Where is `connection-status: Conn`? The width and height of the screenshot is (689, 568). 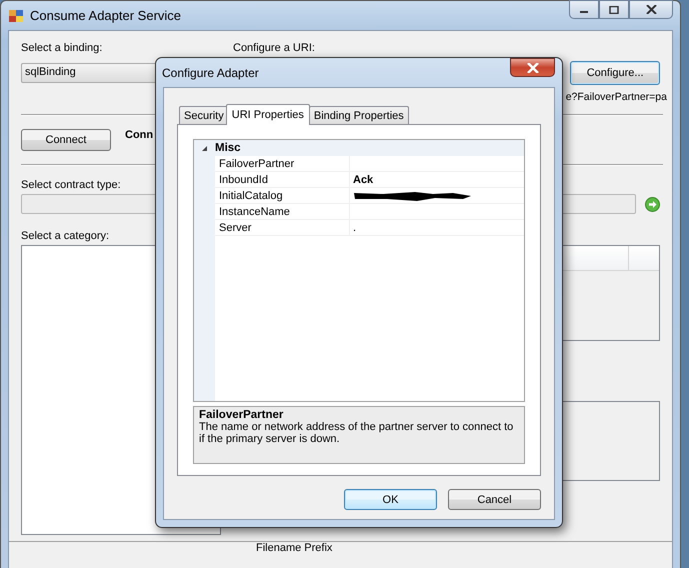
connection-status: Conn is located at coordinates (139, 135).